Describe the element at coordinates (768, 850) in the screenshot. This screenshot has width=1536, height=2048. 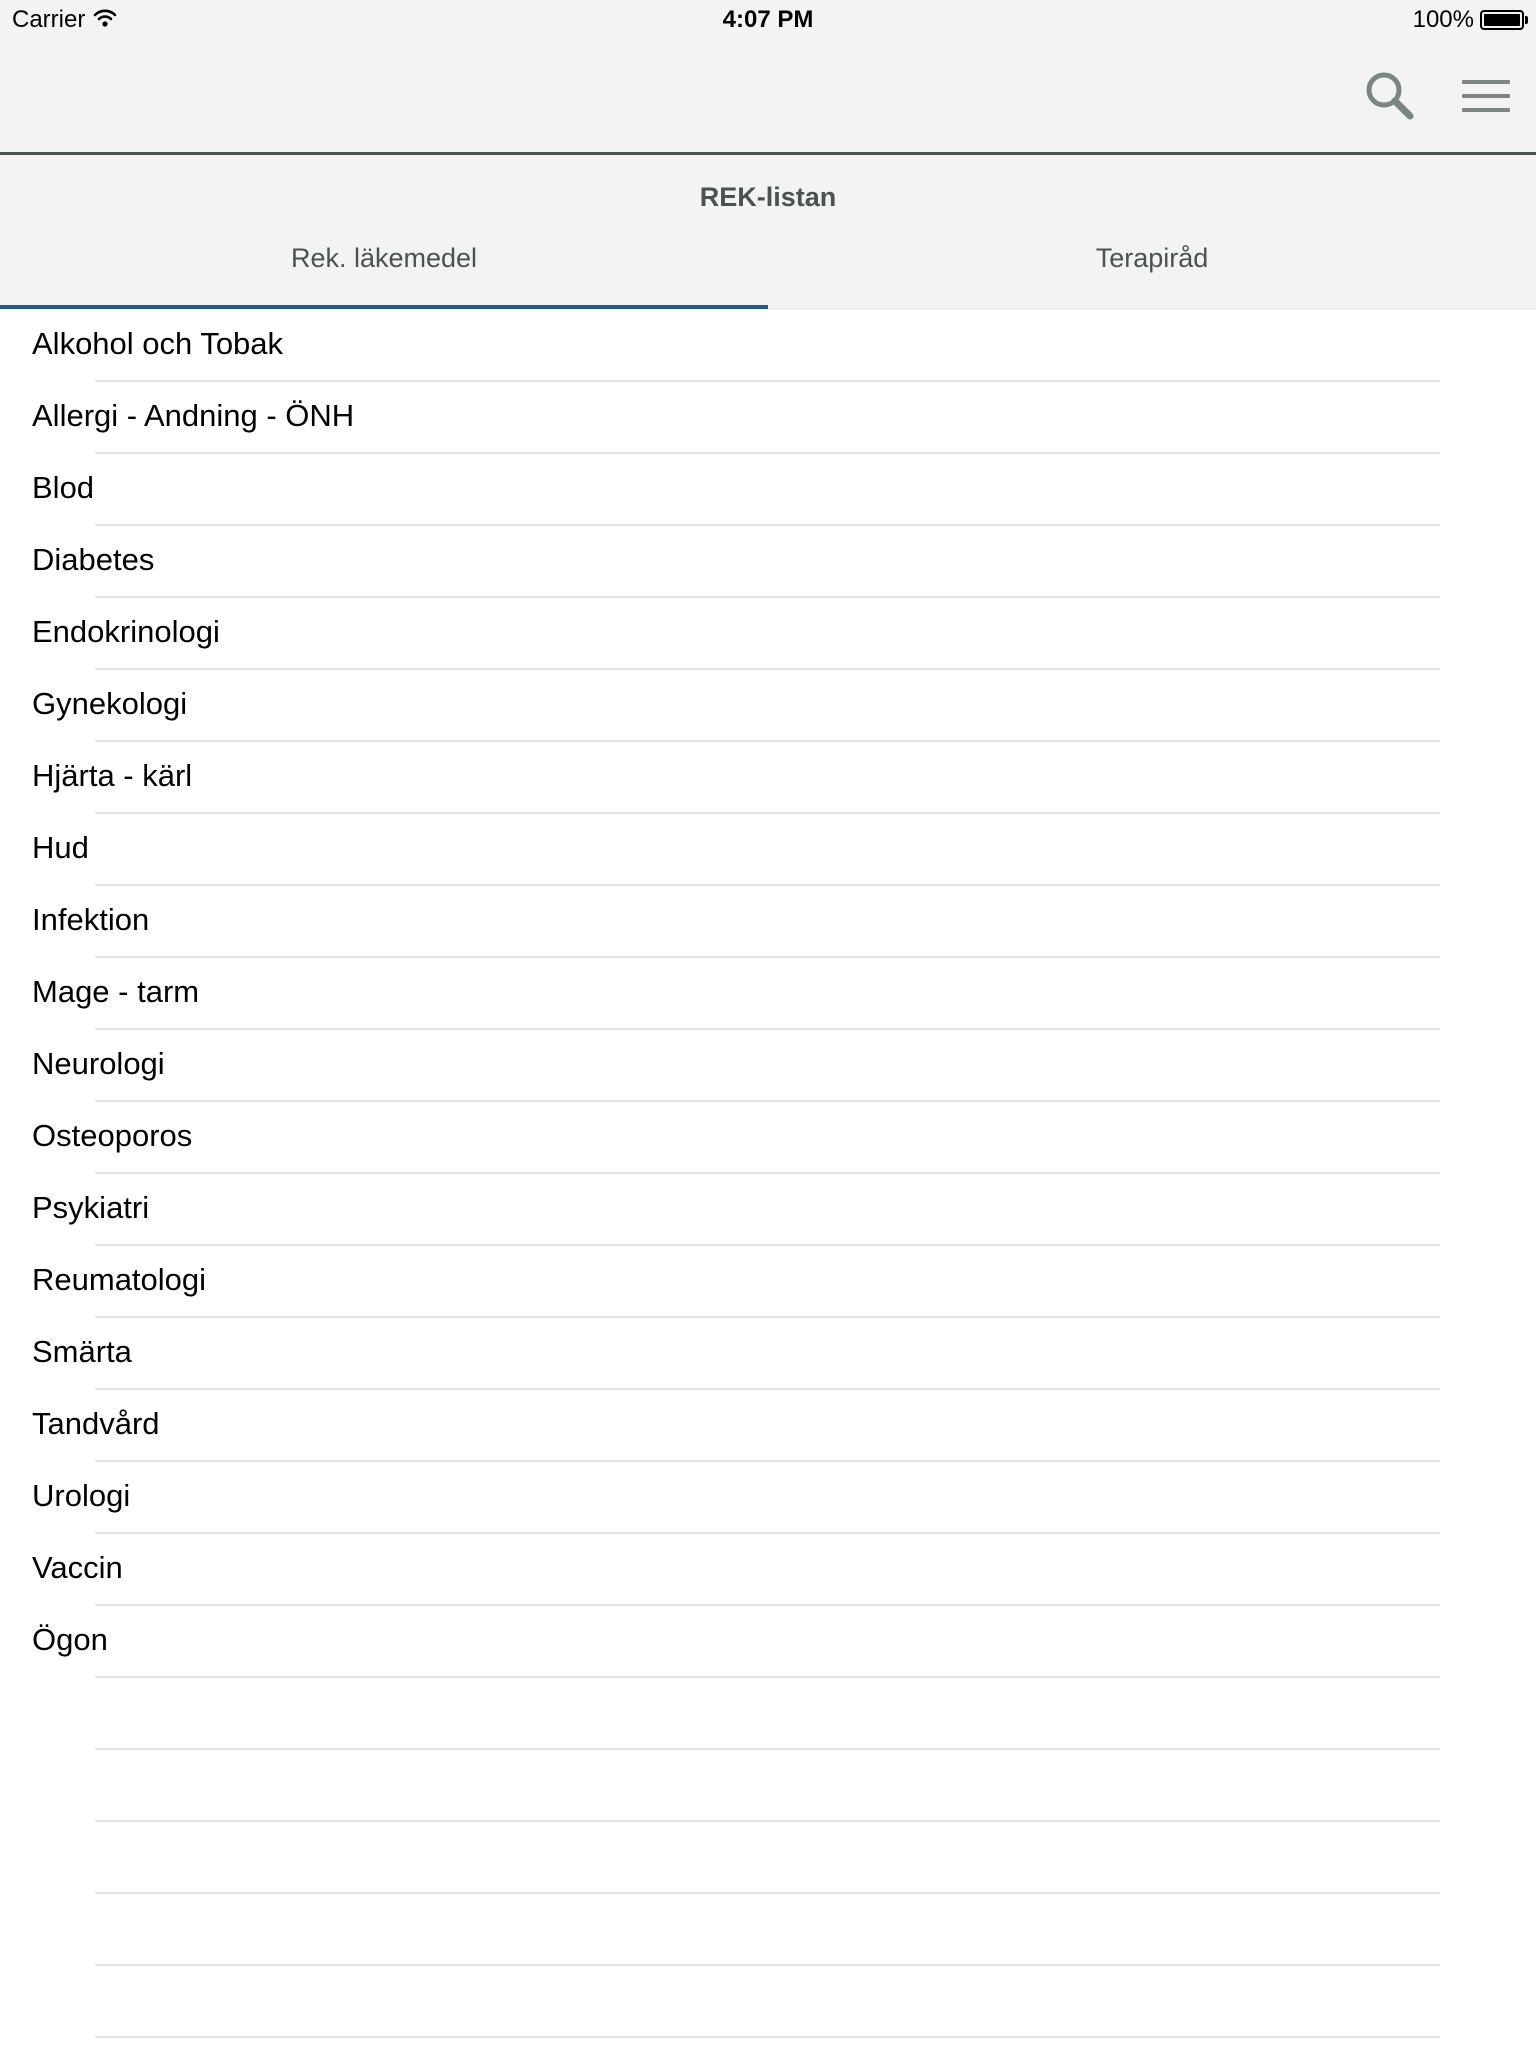
I see `list-item: Hud` at that location.